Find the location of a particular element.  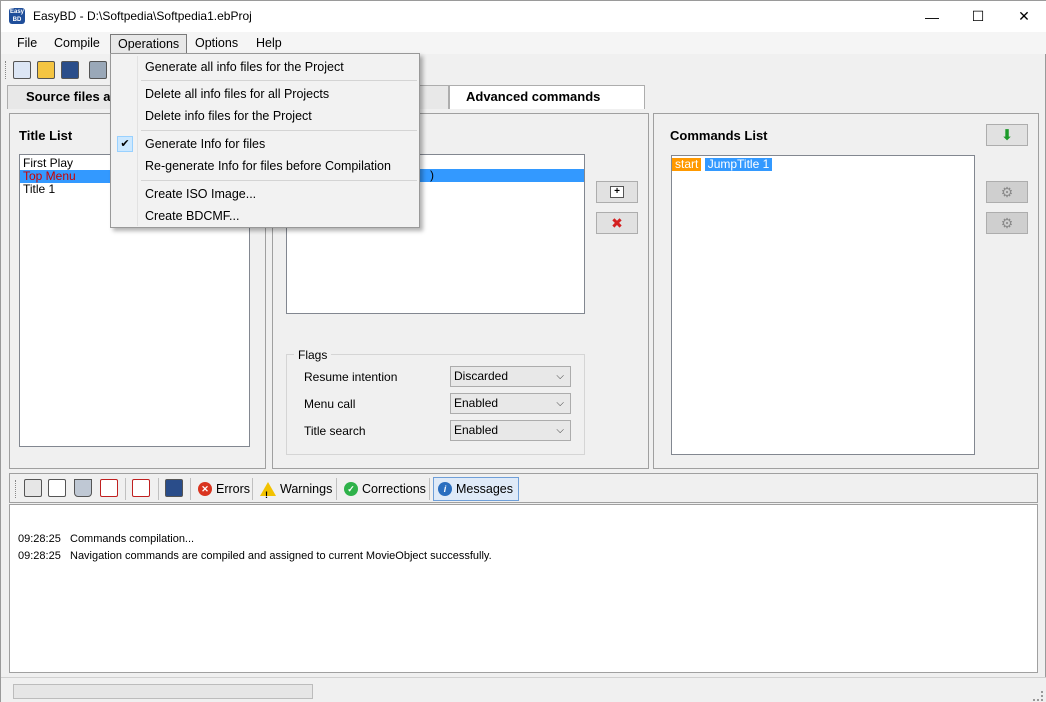

tab-hidden is located at coordinates (434, 97).